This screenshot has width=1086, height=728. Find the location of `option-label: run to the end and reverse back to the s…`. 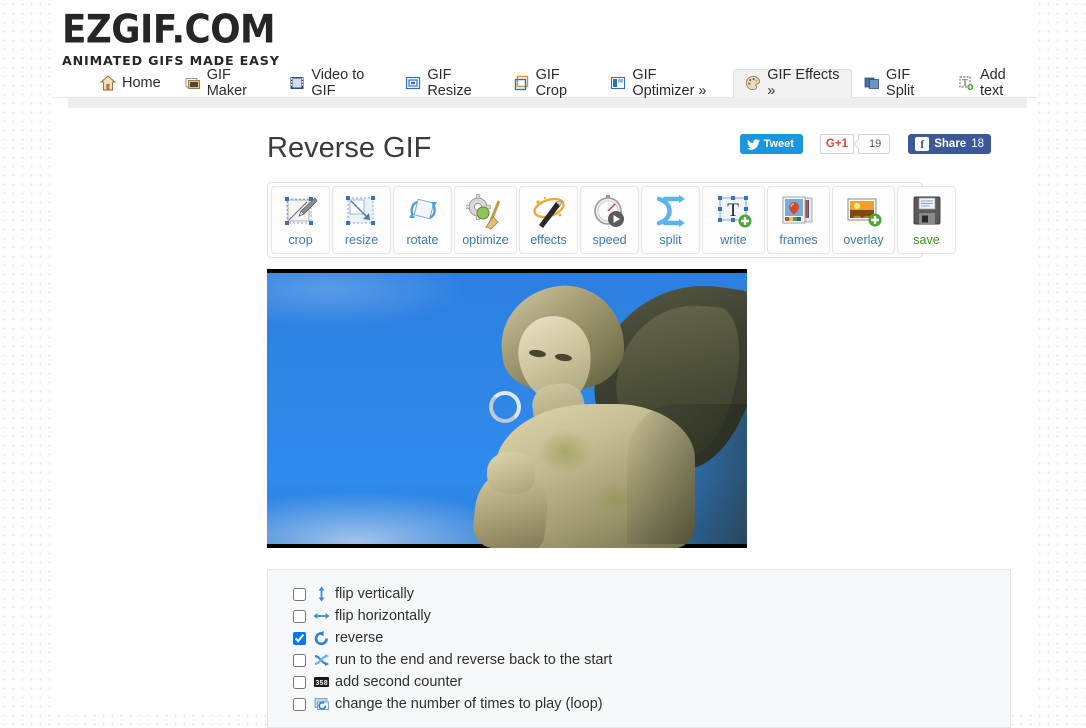

option-label: run to the end and reverse back to the s… is located at coordinates (474, 660).